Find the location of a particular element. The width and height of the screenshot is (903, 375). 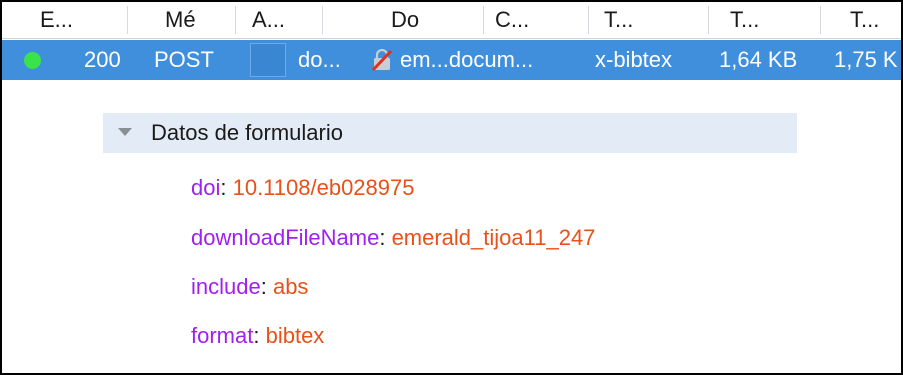

param-key: format is located at coordinates (222, 335).